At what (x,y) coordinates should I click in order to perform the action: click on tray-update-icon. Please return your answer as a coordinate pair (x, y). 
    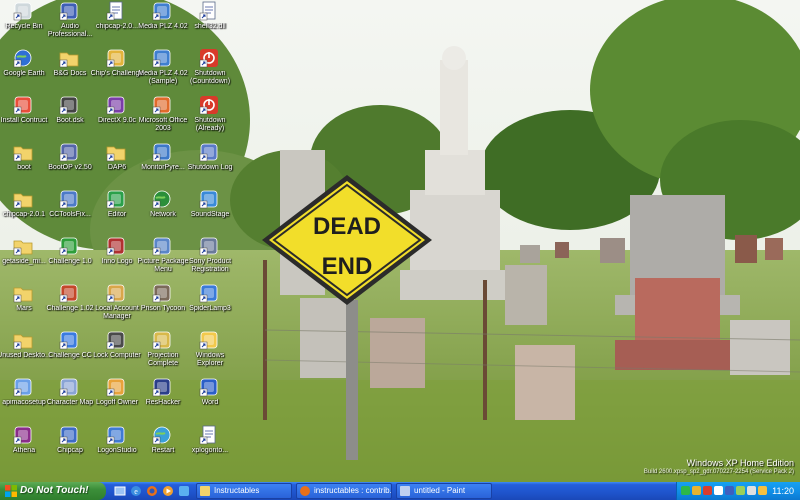
    Looking at the image, I should click on (740, 490).